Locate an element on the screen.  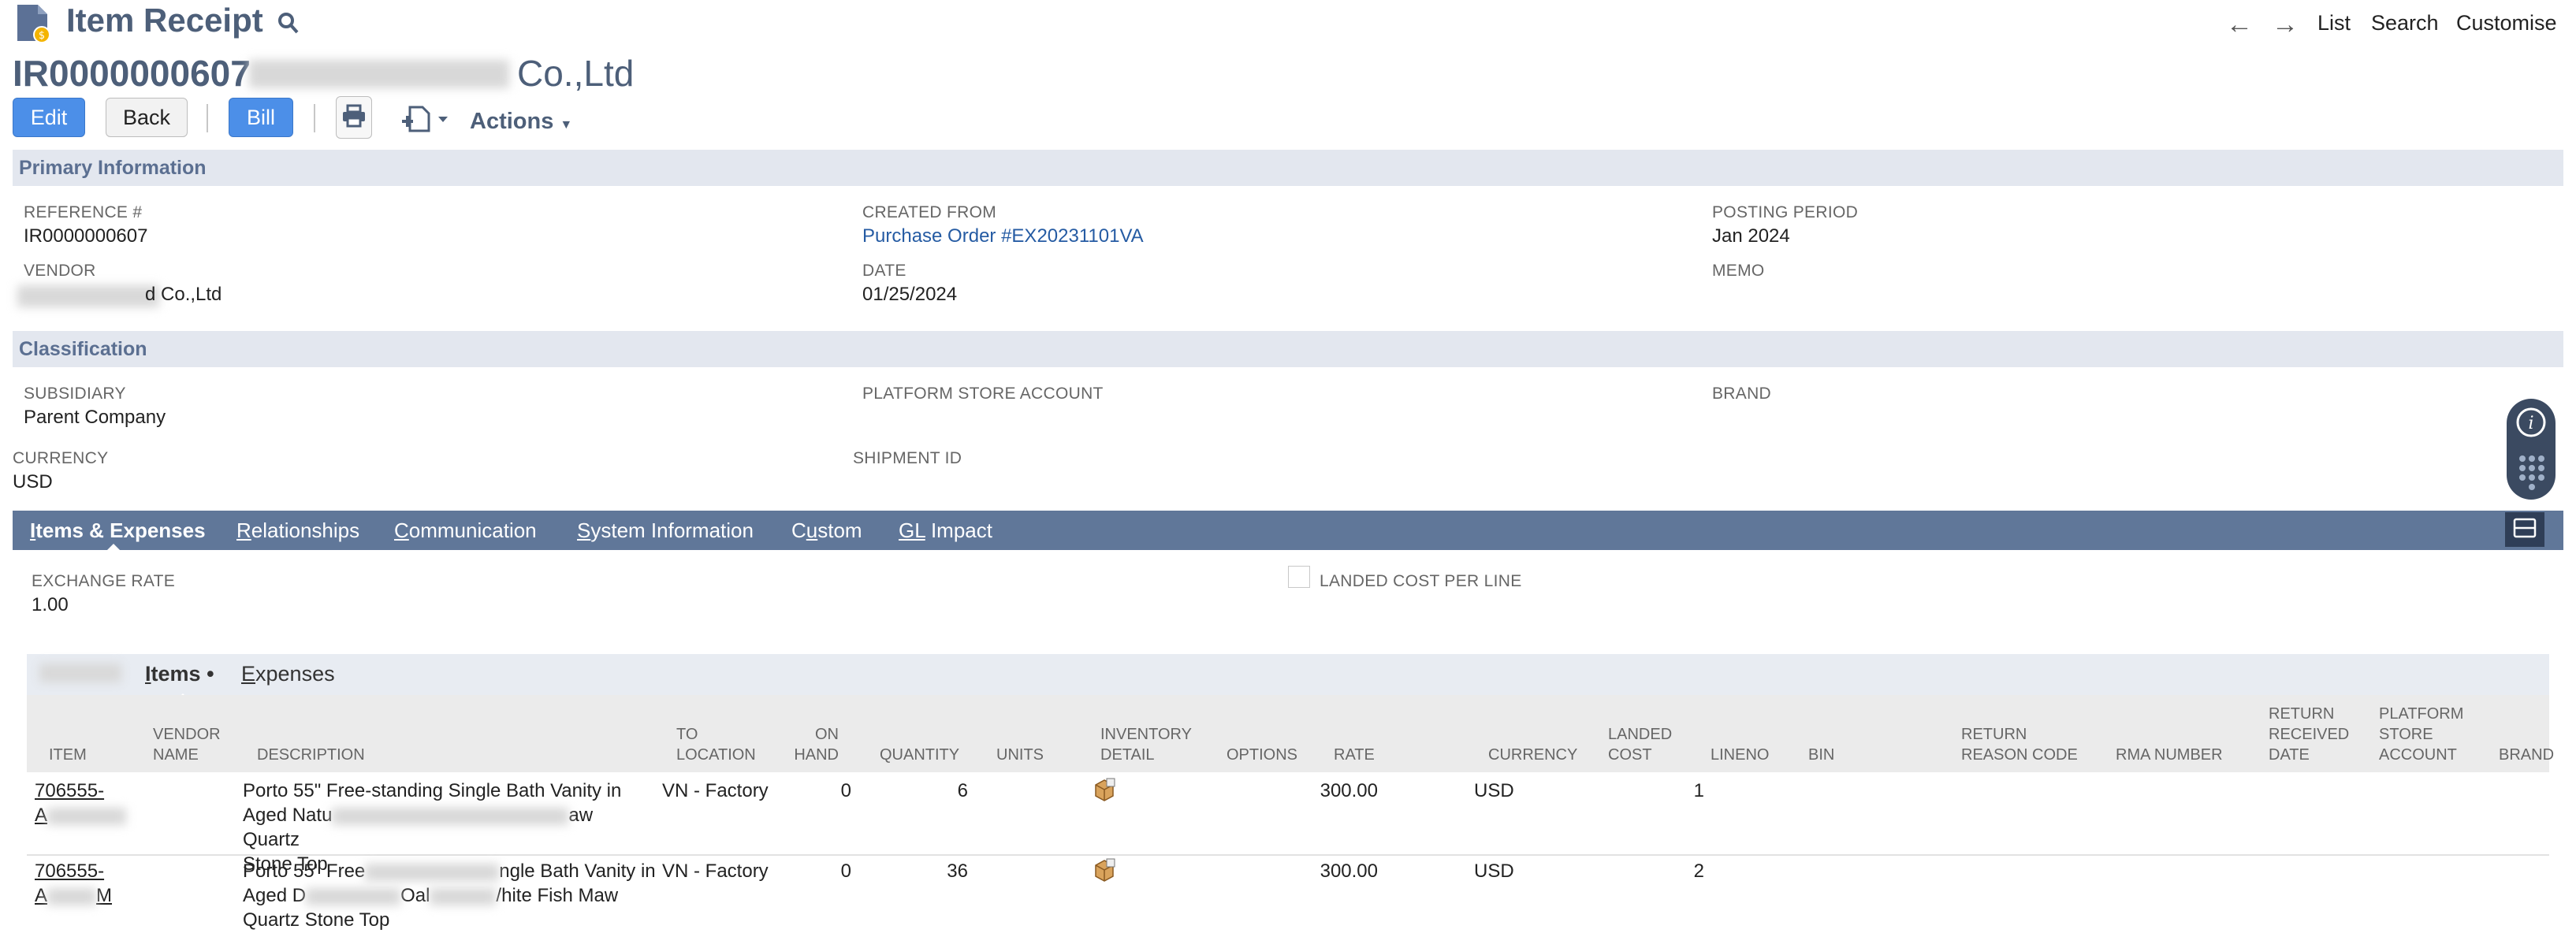
col-description: DESCRIPTION is located at coordinates (311, 755).